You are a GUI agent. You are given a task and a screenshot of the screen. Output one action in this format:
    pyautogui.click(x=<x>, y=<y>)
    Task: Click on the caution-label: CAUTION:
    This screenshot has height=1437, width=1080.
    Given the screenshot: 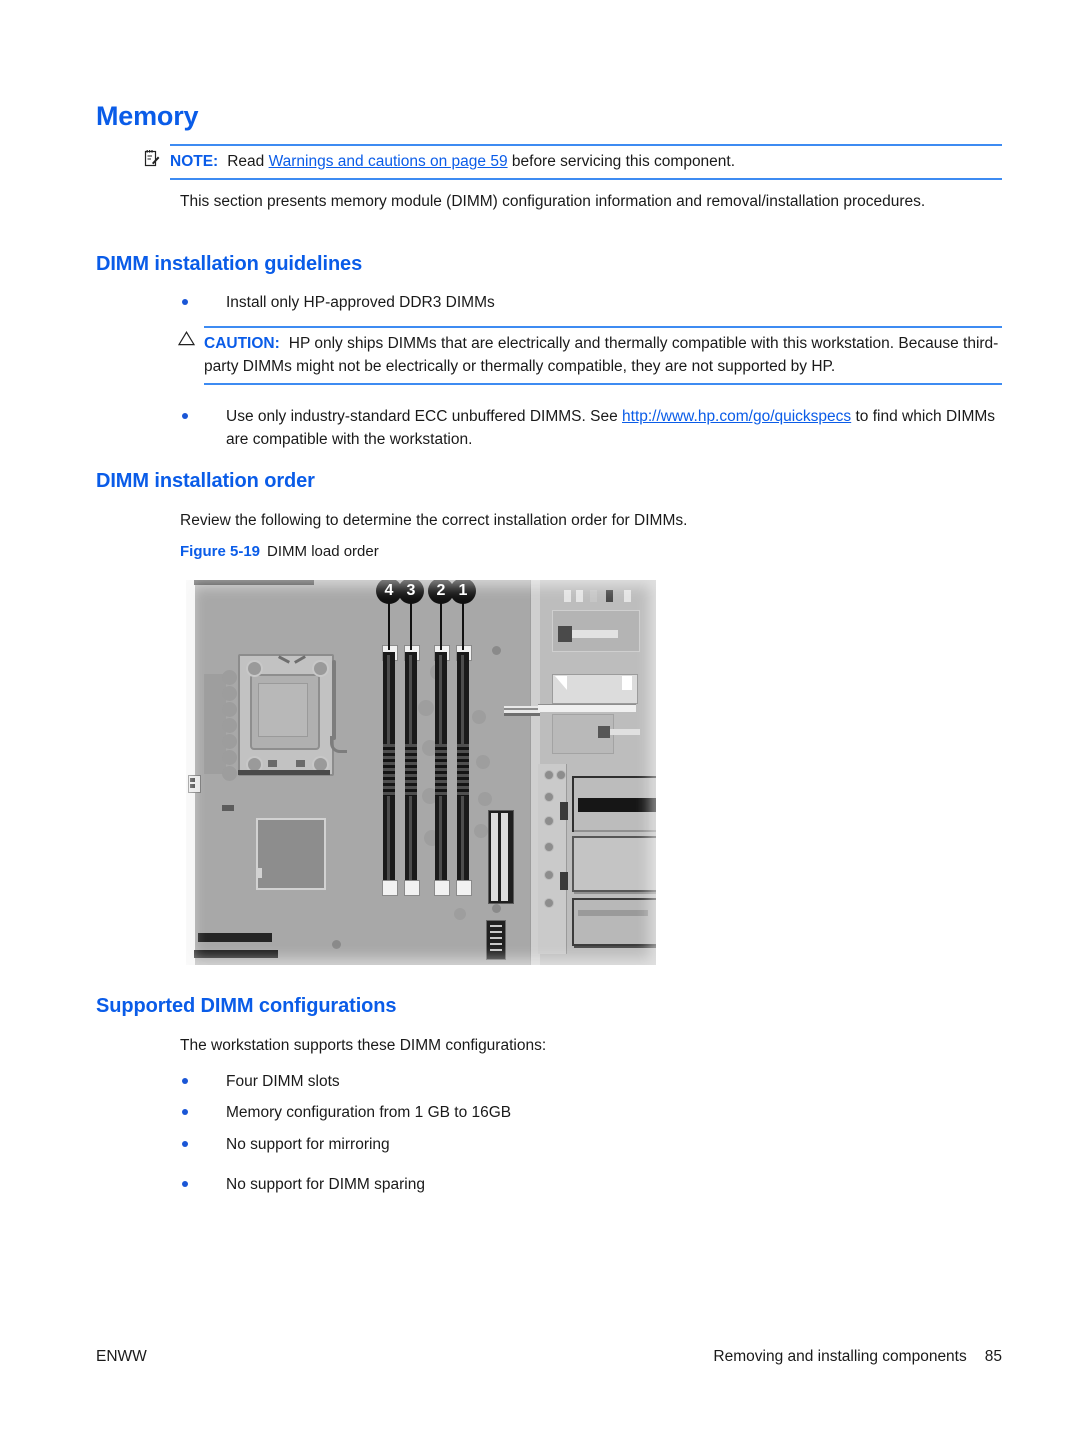 What is the action you would take?
    pyautogui.click(x=242, y=343)
    